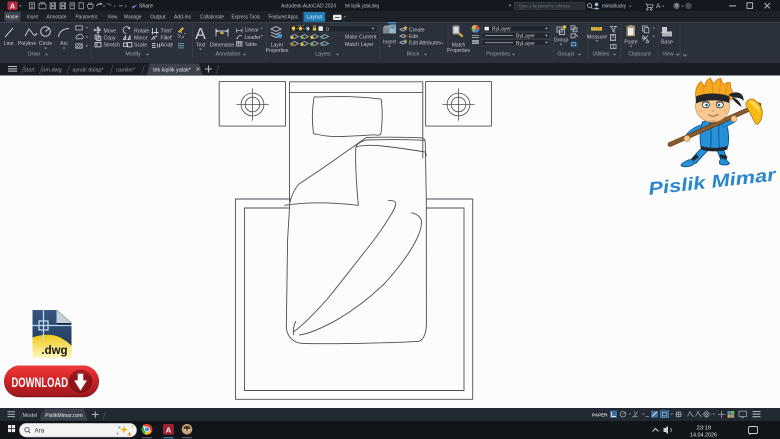  What do you see at coordinates (172, 71) in the screenshot?
I see `svg-text: tek kişilik yatak*` at bounding box center [172, 71].